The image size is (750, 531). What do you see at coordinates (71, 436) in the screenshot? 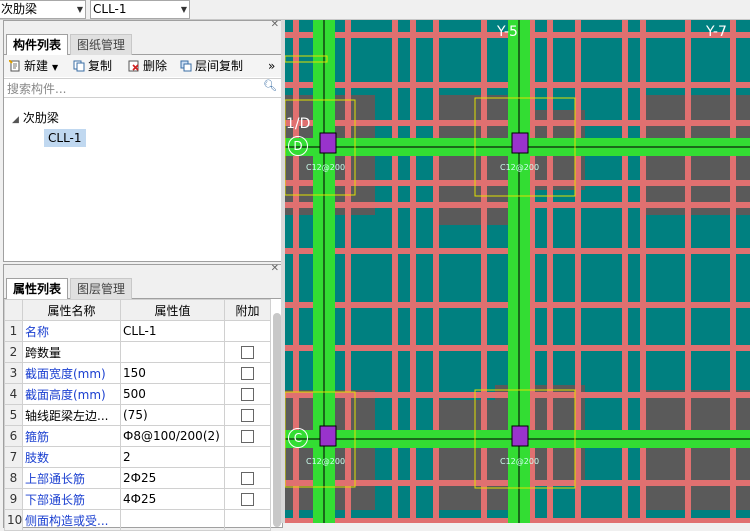
I see `property-name-cell: 箍筋` at bounding box center [71, 436].